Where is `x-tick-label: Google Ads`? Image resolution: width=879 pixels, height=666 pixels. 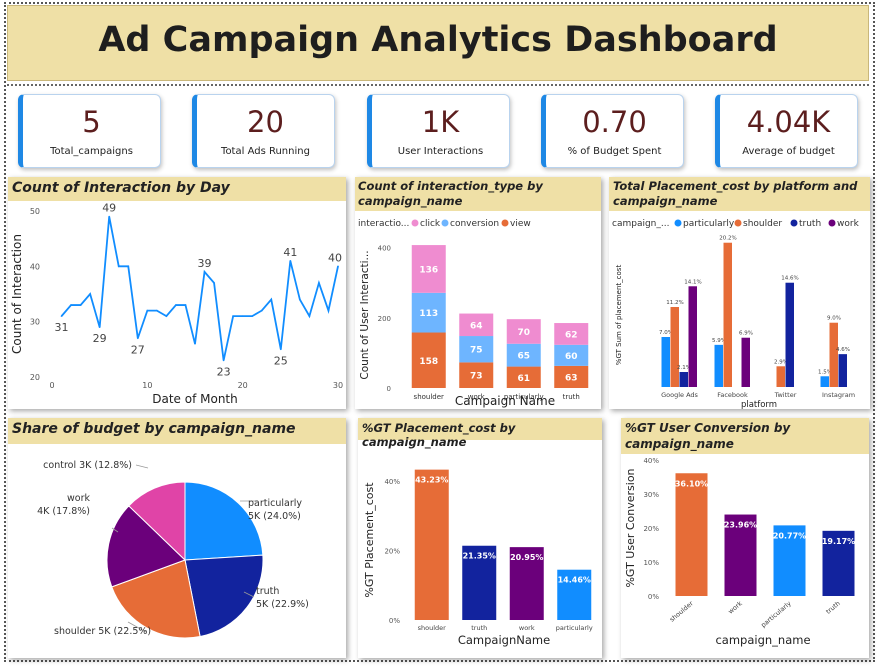
x-tick-label: Google Ads is located at coordinates (679, 395).